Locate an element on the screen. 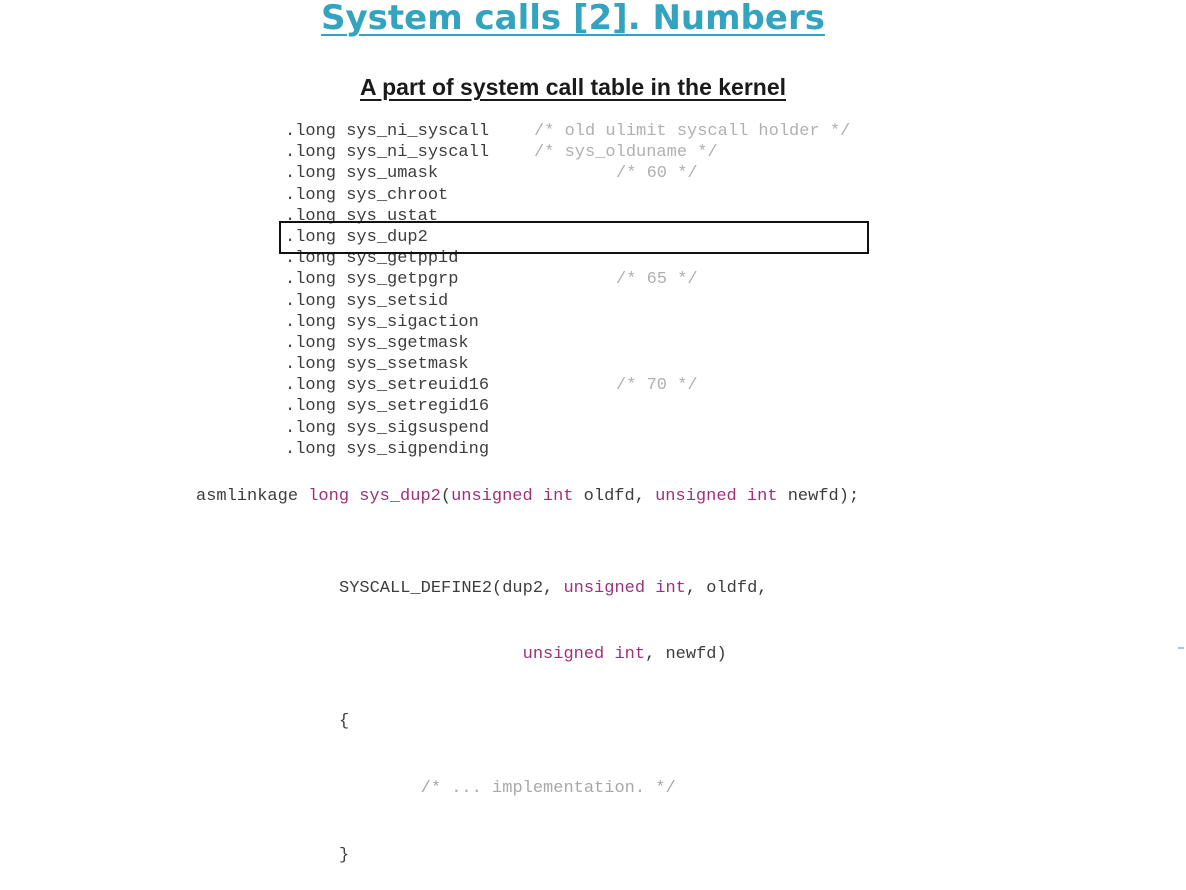 This screenshot has width=1186, height=890. syscall-table-row: .long sys_umask /* 60 */ is located at coordinates (567, 173).